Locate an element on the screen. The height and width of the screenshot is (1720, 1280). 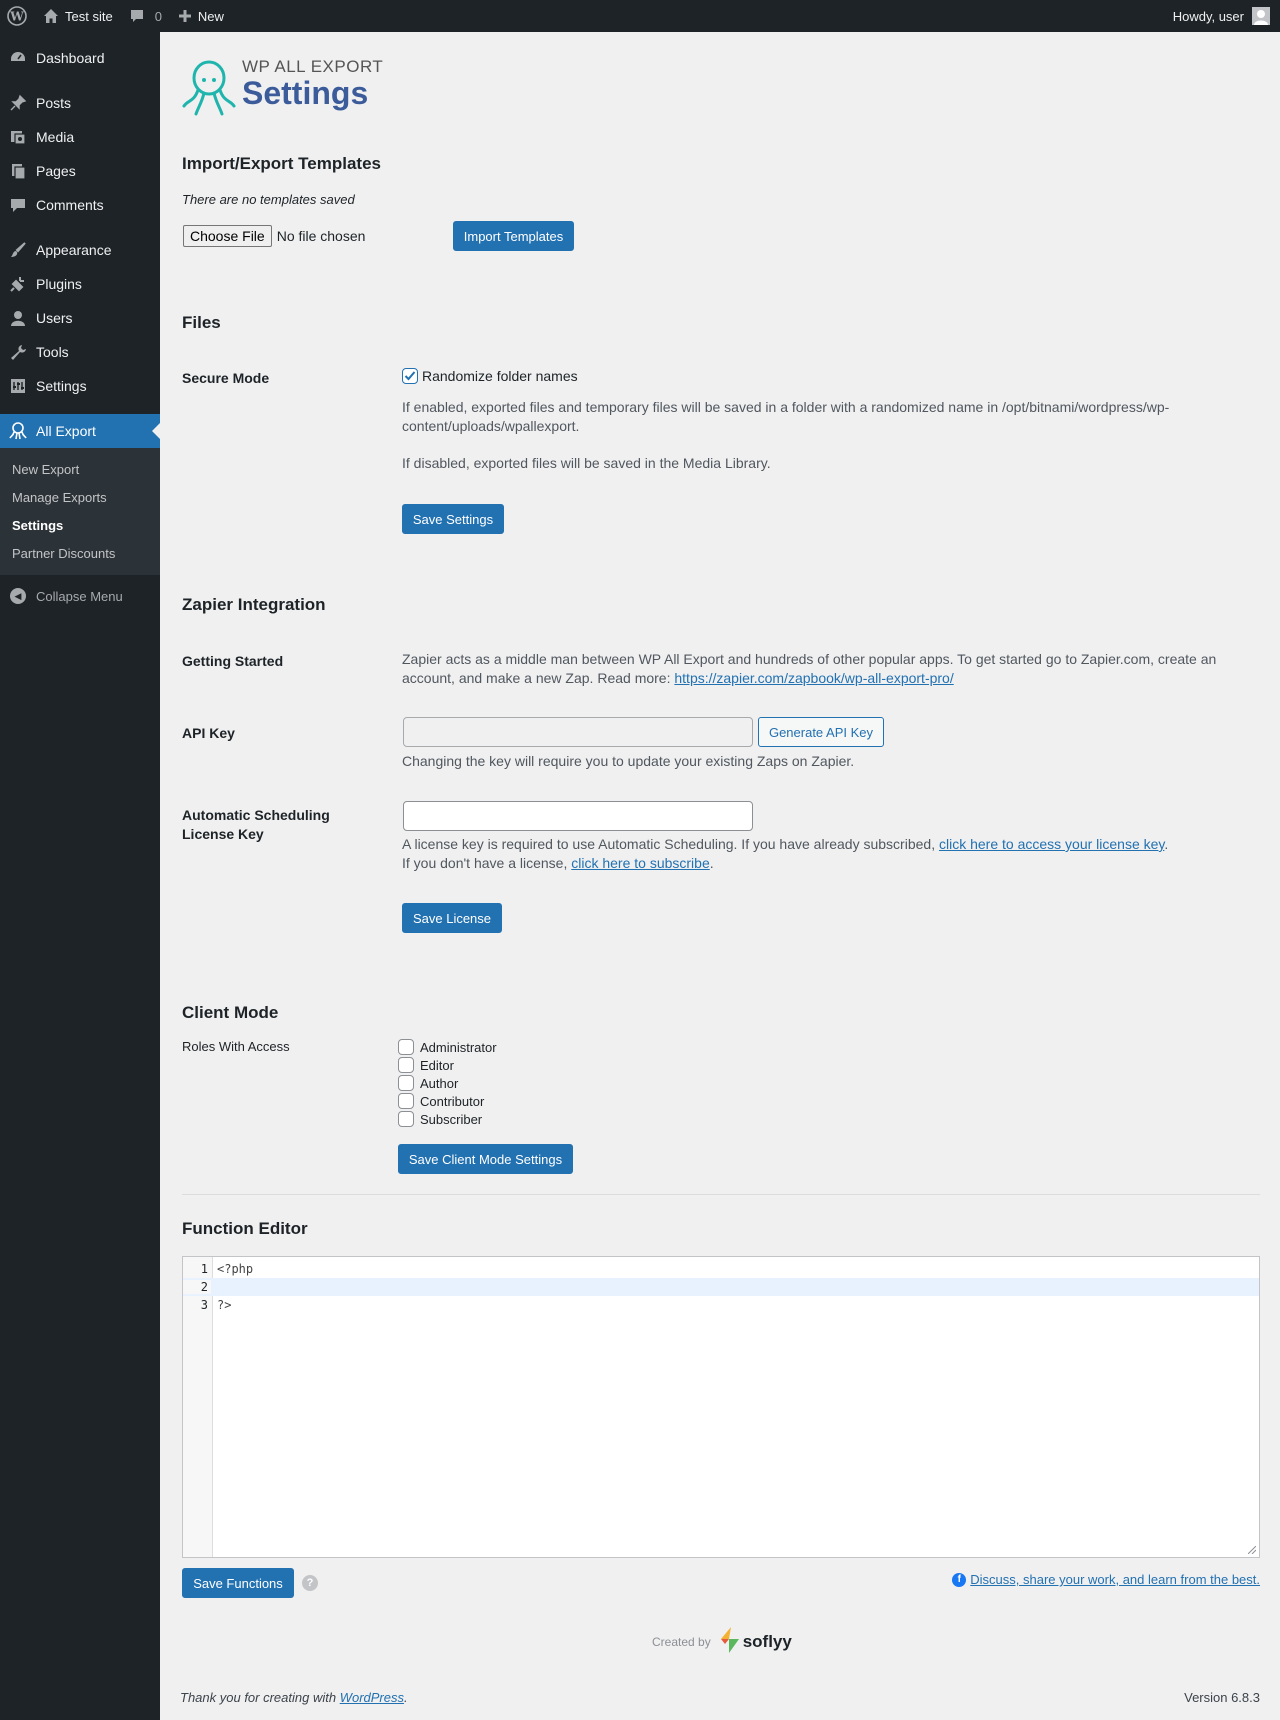
save-functions-button: Save Functions is located at coordinates (238, 1583).